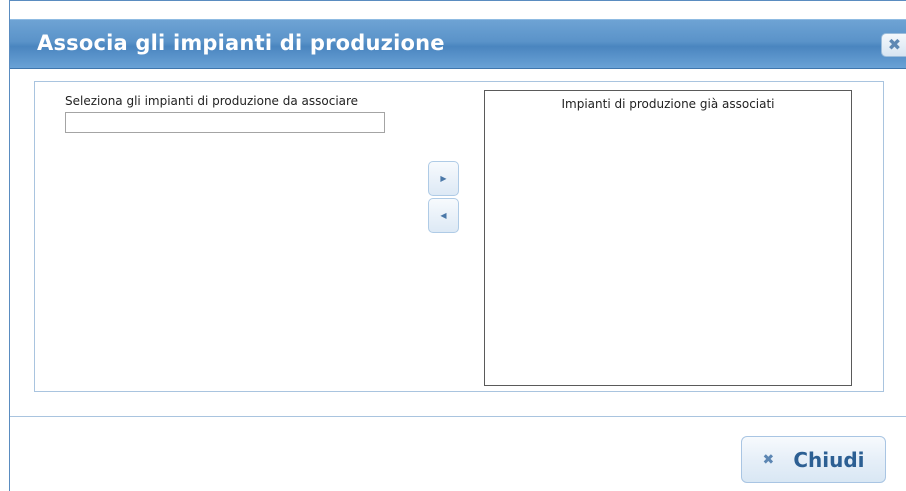 The width and height of the screenshot is (906, 491). I want to click on footer-divider, so click(458, 416).